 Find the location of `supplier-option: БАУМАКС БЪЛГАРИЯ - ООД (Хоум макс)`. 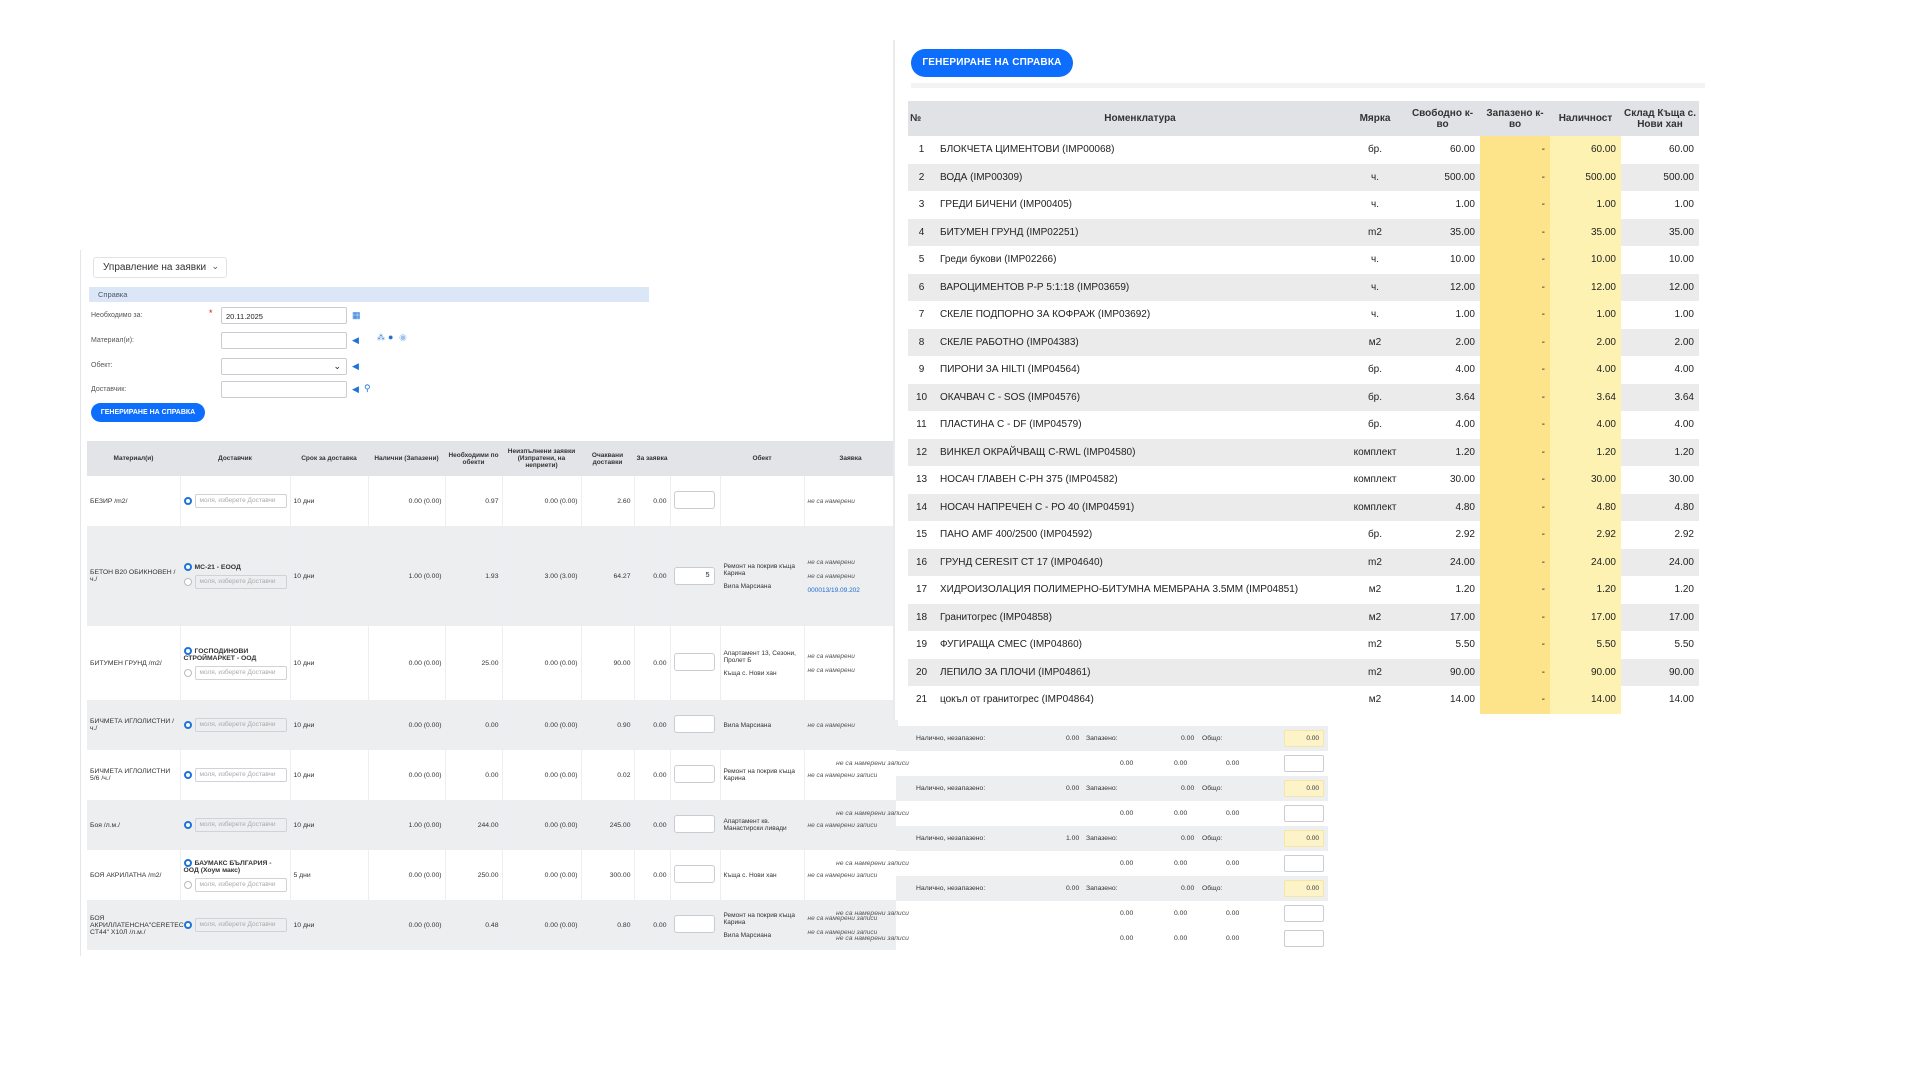

supplier-option: БАУМАКС БЪЛГАРИЯ - ООД (Хоум макс) is located at coordinates (235, 866).